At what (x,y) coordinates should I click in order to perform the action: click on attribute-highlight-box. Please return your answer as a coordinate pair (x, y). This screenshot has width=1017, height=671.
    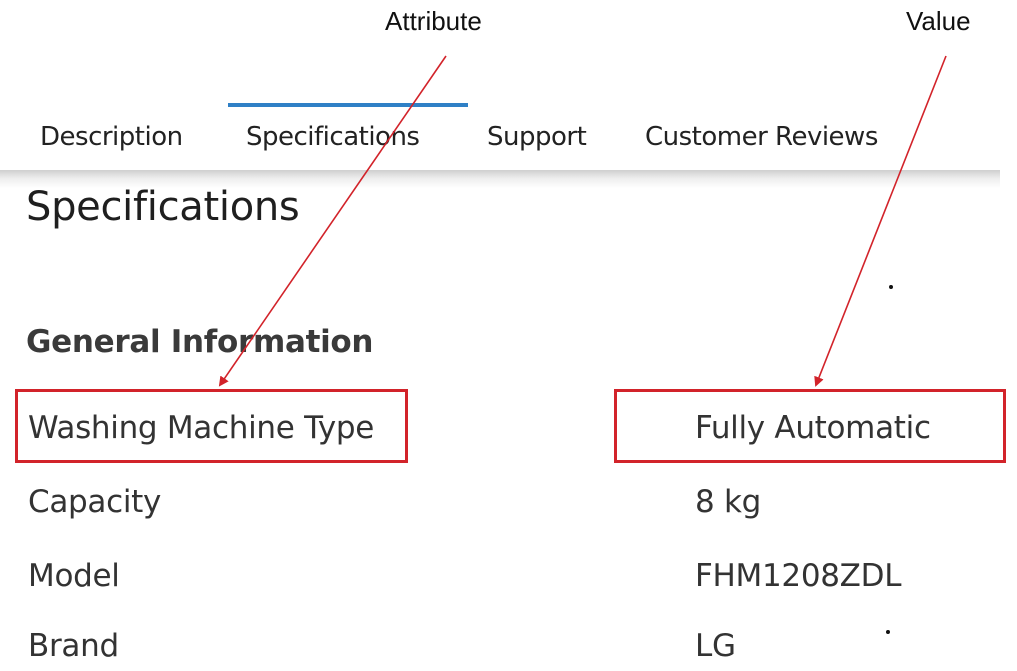
    Looking at the image, I should click on (211, 426).